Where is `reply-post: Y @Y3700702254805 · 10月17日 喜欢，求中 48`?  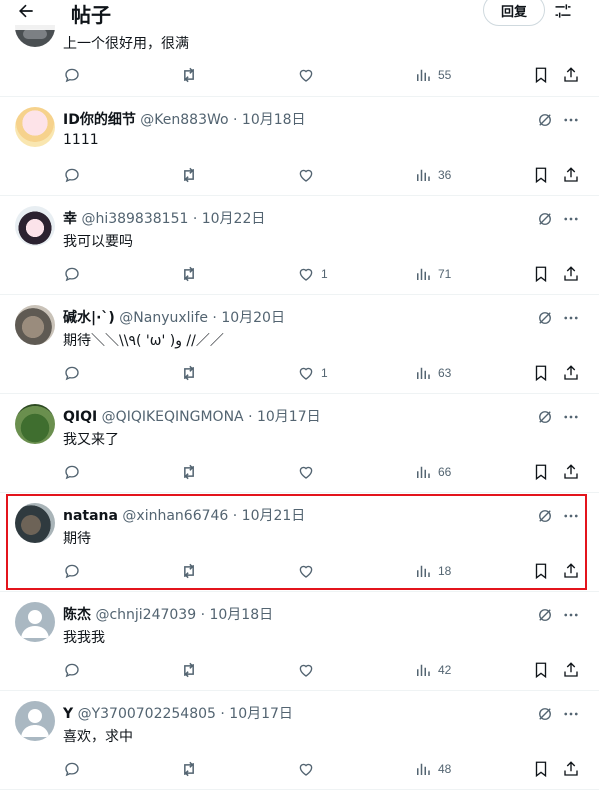 reply-post: Y @Y3700702254805 · 10月17日 喜欢，求中 48 is located at coordinates (299, 740).